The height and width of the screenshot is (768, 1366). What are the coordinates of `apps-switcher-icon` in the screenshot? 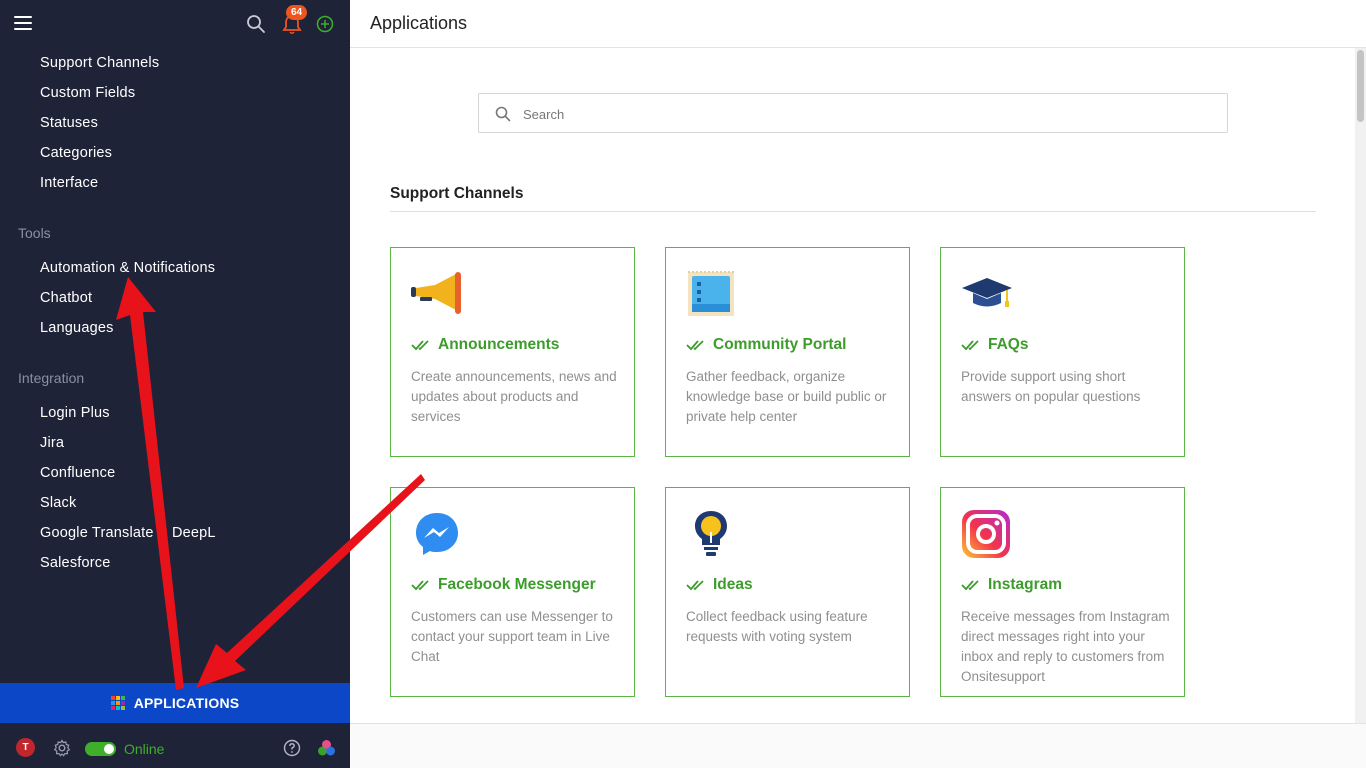 It's located at (326, 748).